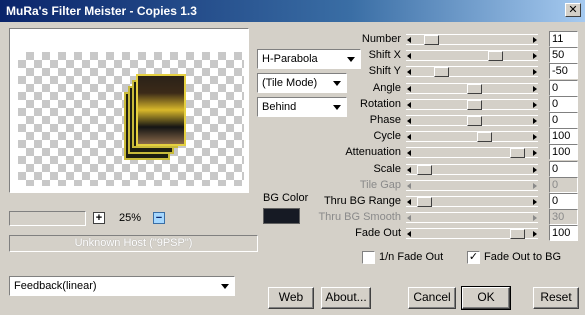 The image size is (585, 315). What do you see at coordinates (385, 120) in the screenshot?
I see `slider-label: Phase` at bounding box center [385, 120].